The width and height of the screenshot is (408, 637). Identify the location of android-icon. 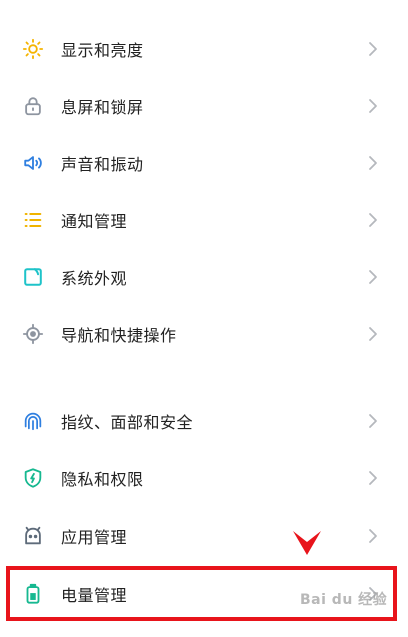
(33, 536).